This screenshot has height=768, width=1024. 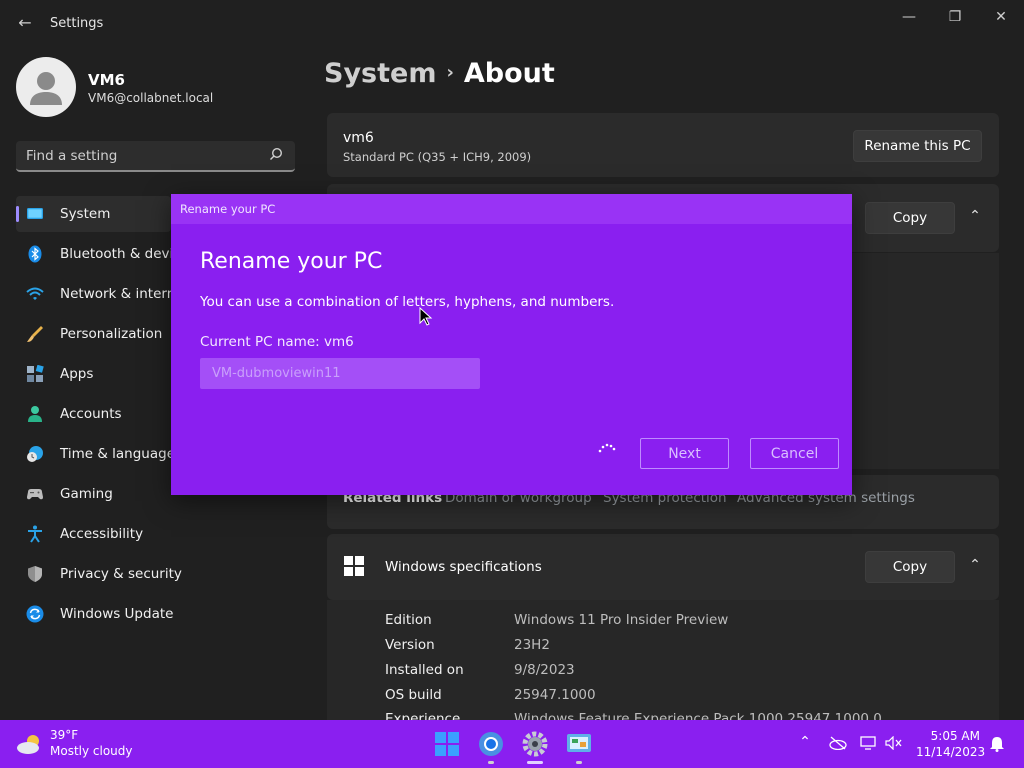 What do you see at coordinates (579, 744) in the screenshot?
I see `control-panel-icon` at bounding box center [579, 744].